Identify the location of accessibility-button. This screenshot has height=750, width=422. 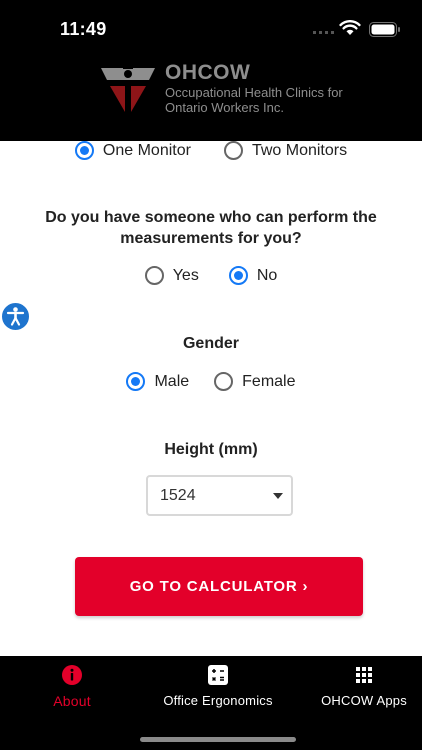
(15, 316).